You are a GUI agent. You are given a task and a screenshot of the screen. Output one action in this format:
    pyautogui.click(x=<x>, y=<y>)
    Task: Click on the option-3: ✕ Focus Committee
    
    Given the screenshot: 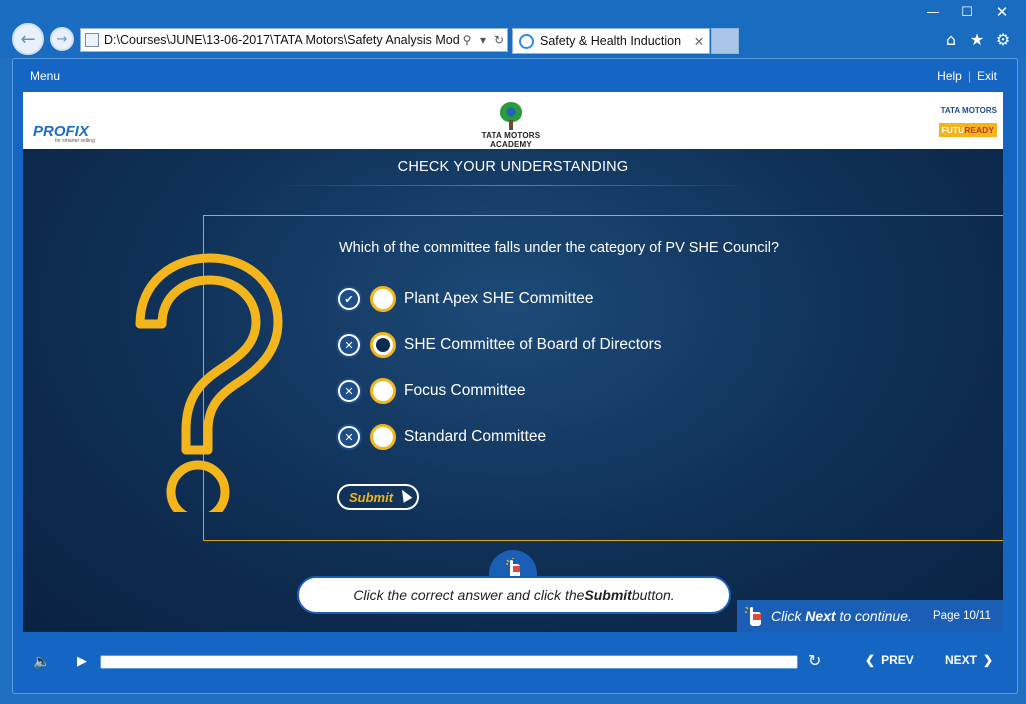 What is the action you would take?
    pyautogui.click(x=430, y=391)
    